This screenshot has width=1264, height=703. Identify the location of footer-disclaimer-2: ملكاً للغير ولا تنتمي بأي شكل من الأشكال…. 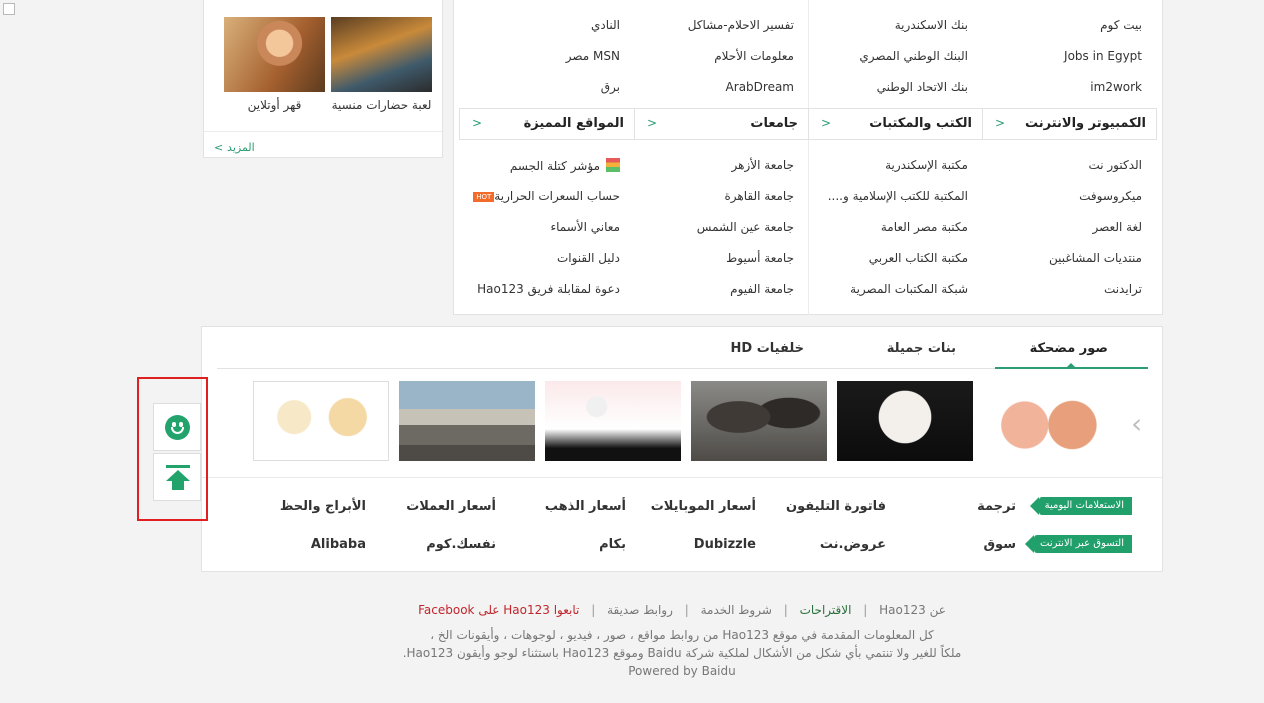
(682, 653).